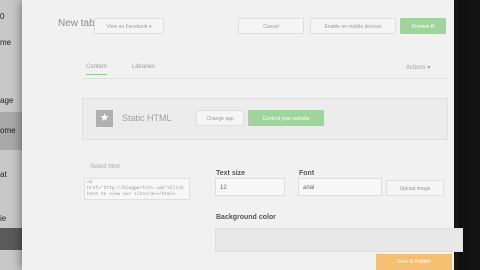  Describe the element at coordinates (220, 118) in the screenshot. I see `change-app-button: Change app` at that location.